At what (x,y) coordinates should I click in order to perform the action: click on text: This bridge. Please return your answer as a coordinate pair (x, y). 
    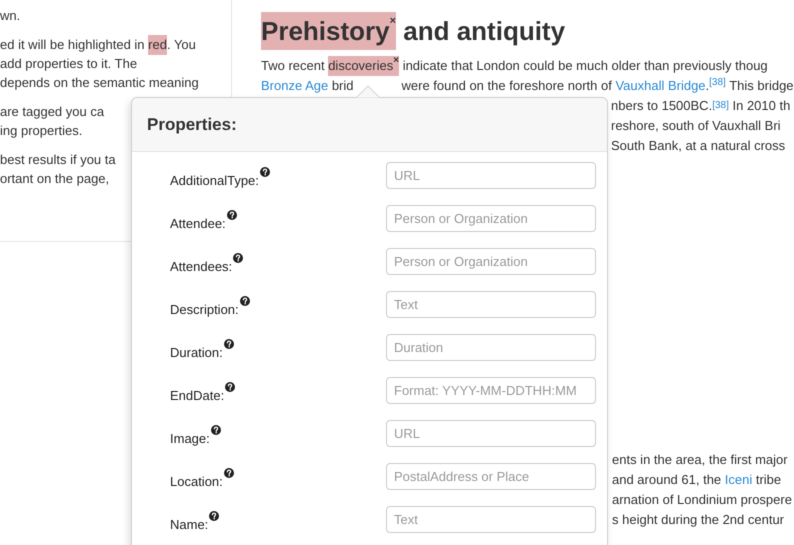
    Looking at the image, I should click on (761, 85).